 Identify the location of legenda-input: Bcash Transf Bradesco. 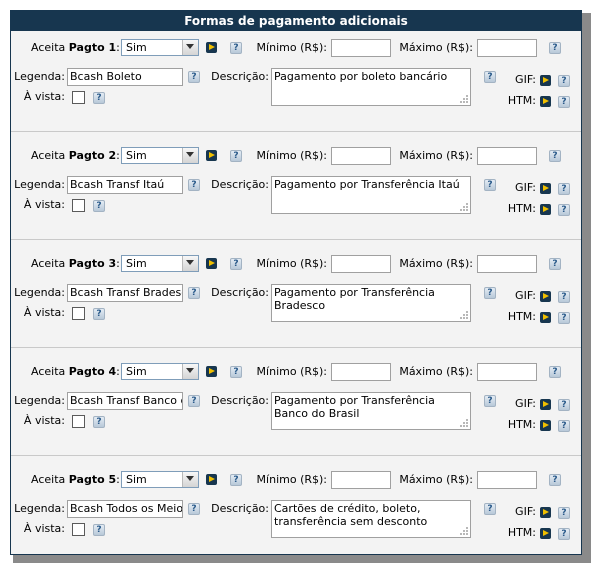
(125, 293).